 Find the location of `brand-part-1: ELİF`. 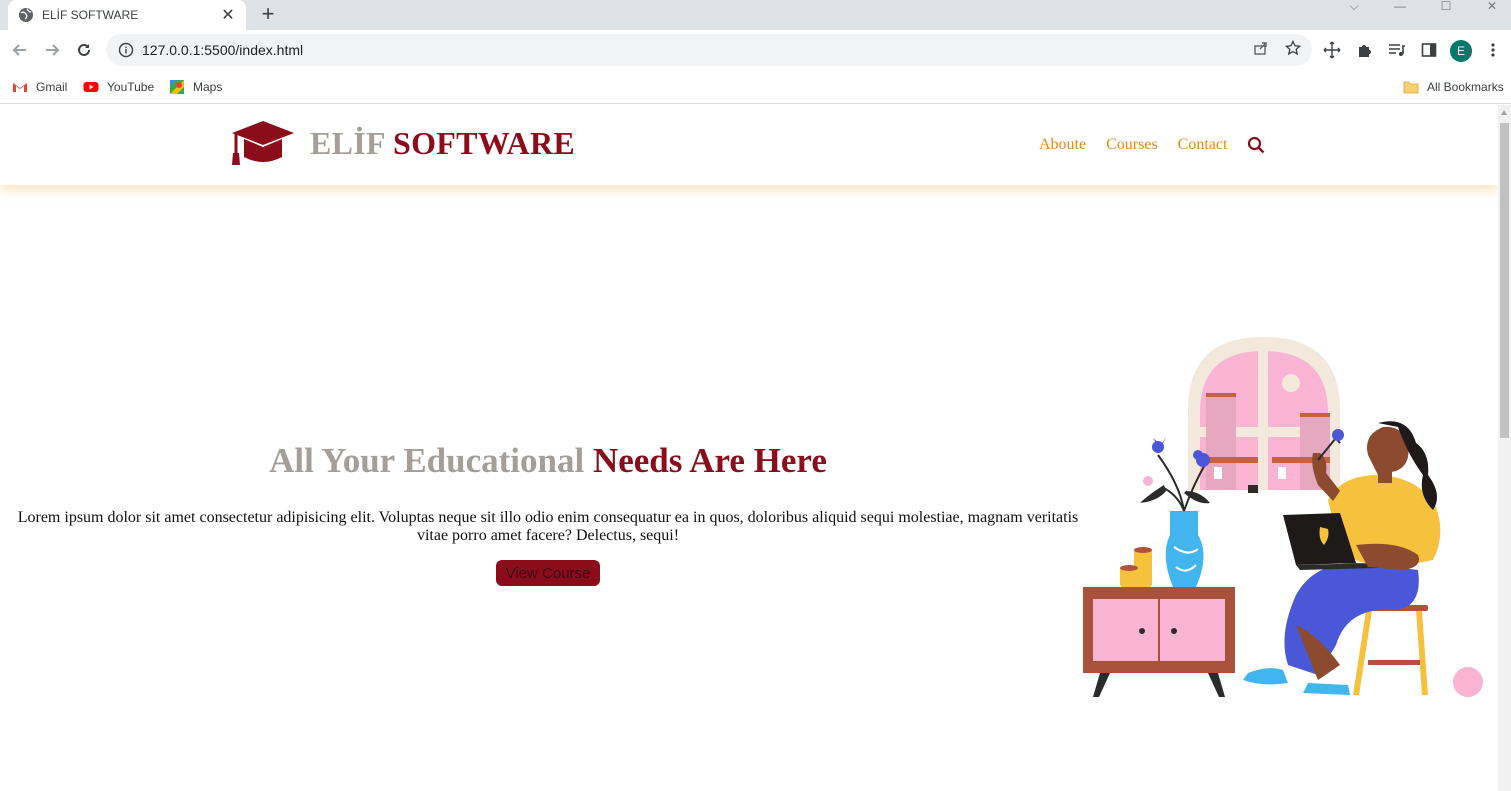

brand-part-1: ELİF is located at coordinates (347, 142).